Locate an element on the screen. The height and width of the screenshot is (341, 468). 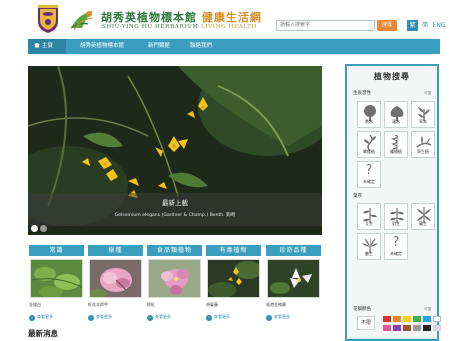
habit-section-label: 生長習性 is located at coordinates (362, 93).